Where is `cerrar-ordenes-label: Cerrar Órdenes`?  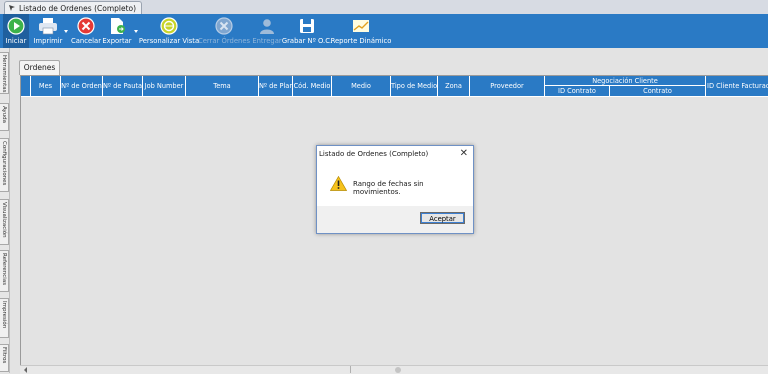 cerrar-ordenes-label: Cerrar Órdenes is located at coordinates (224, 41).